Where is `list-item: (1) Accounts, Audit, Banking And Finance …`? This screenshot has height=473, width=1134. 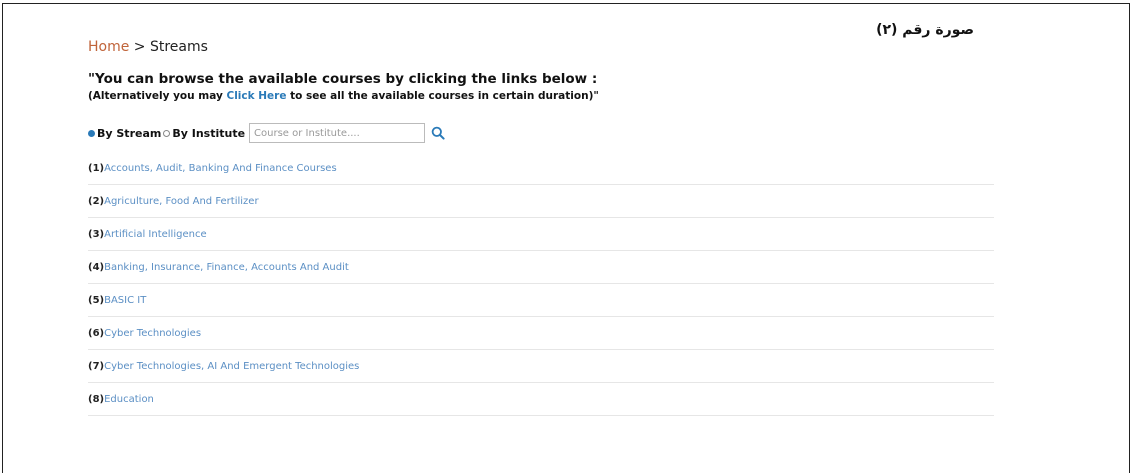 list-item: (1) Accounts, Audit, Banking And Finance … is located at coordinates (541, 168).